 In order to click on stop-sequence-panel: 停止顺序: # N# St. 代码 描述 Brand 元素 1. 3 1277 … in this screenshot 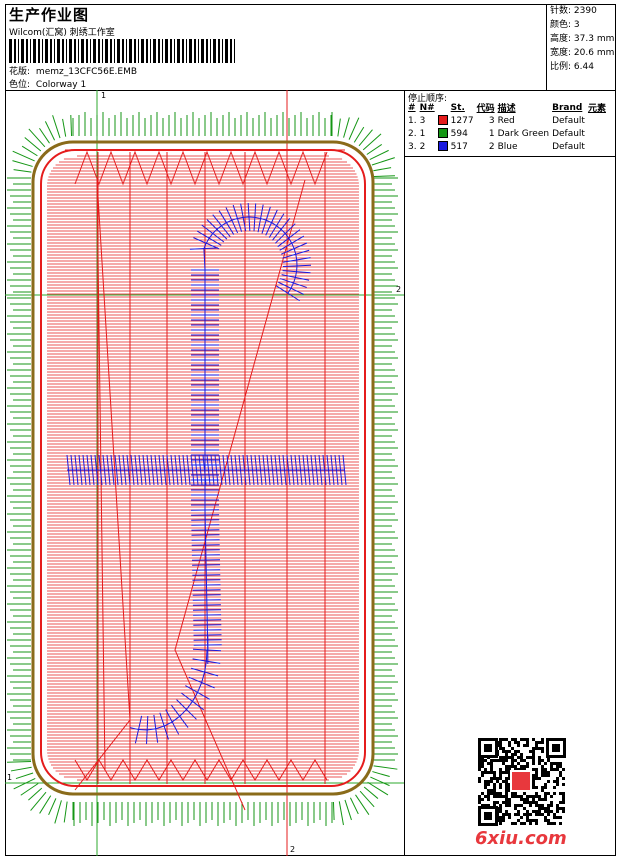, I will do `click(510, 123)`.